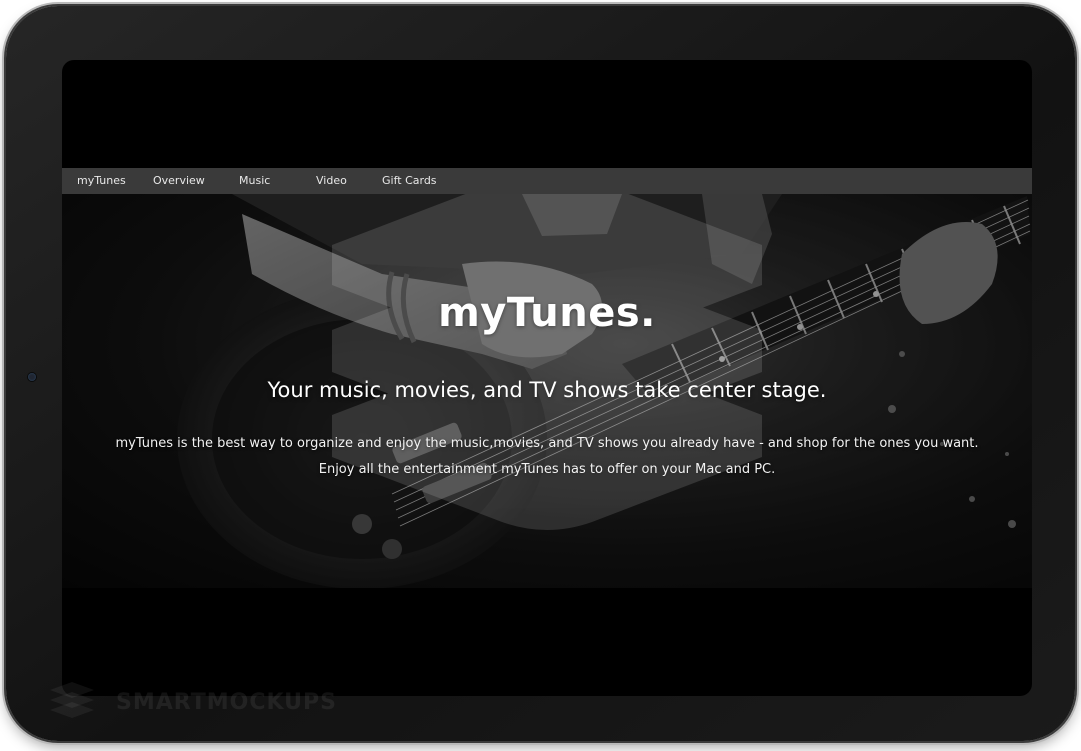 Image resolution: width=1081 pixels, height=751 pixels. I want to click on nav-item-mytunes: myTunes, so click(101, 181).